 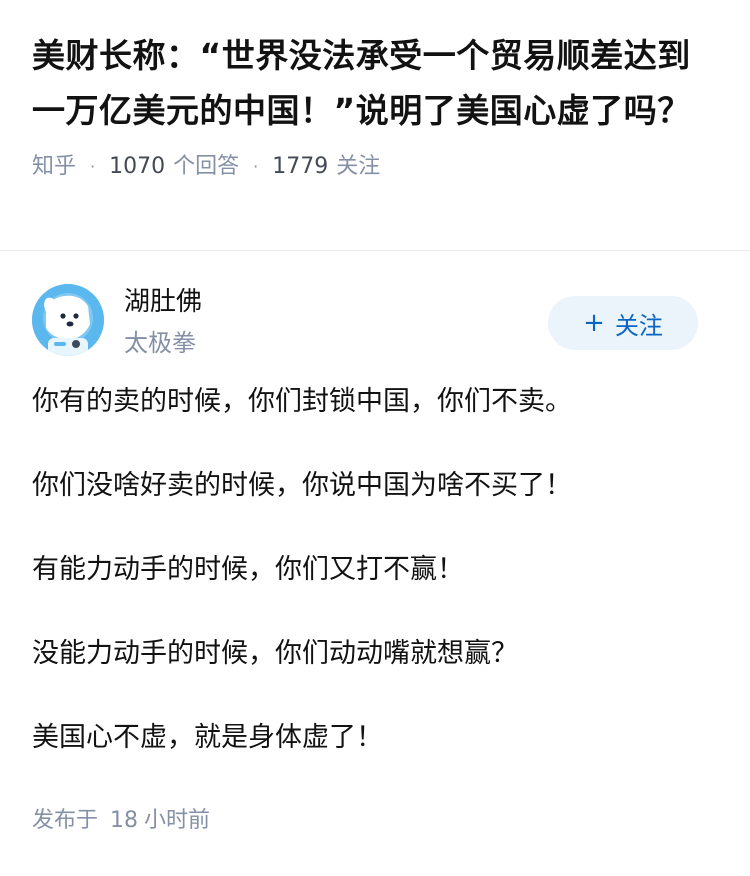 I want to click on followers-label: 关注, so click(x=358, y=167).